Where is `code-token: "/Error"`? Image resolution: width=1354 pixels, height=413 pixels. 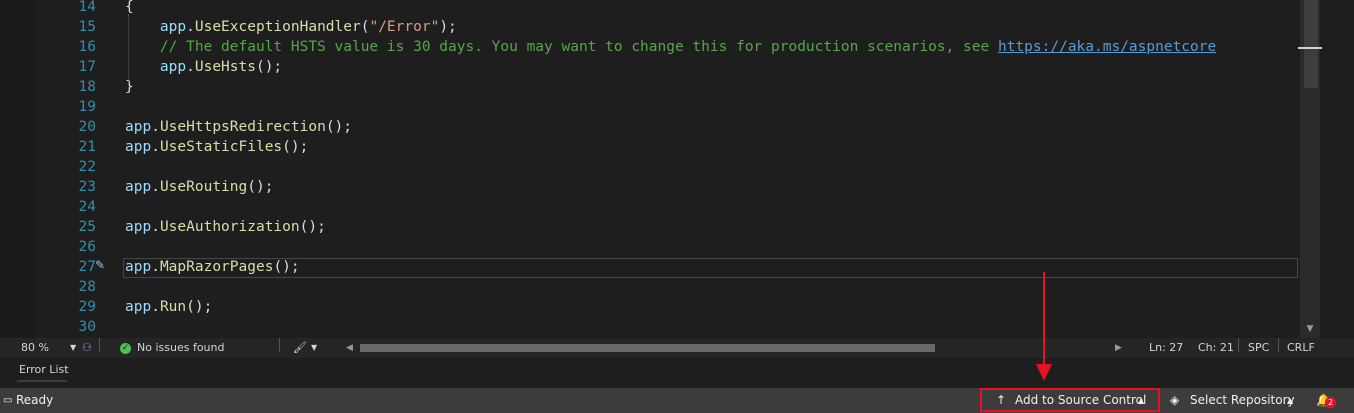 code-token: "/Error" is located at coordinates (404, 27).